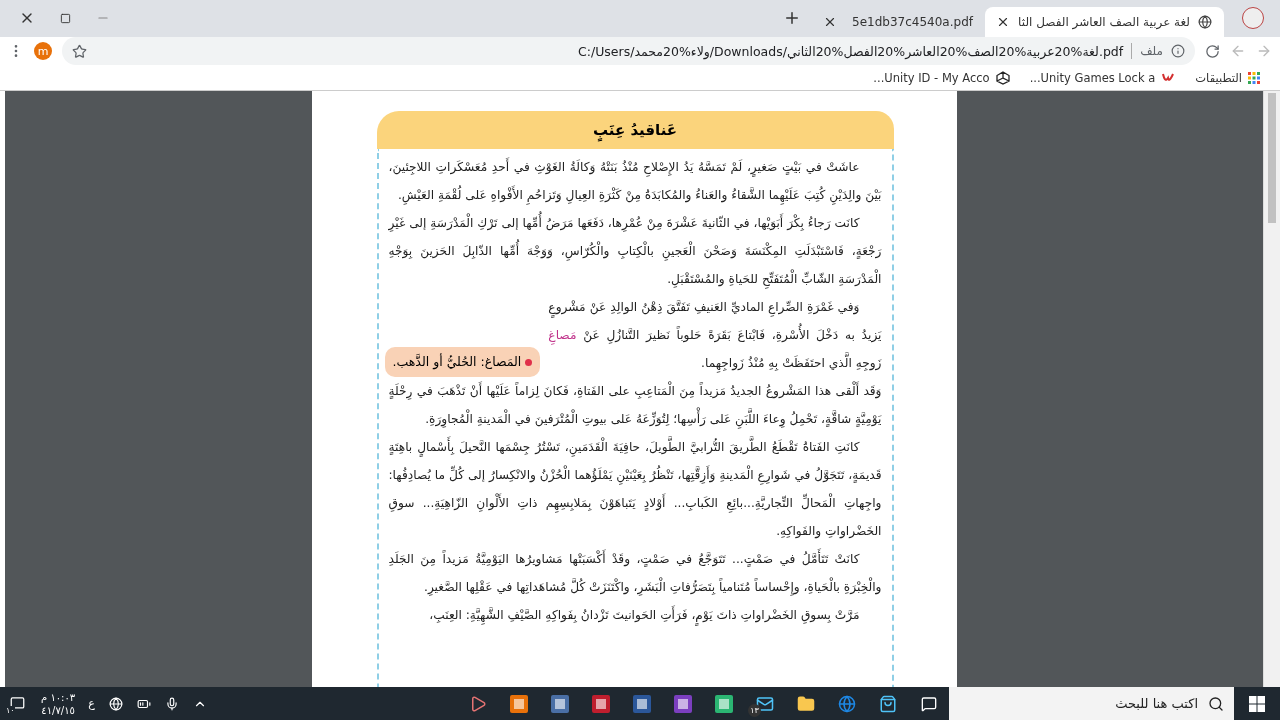 Image resolution: width=1280 pixels, height=720 pixels. Describe the element at coordinates (1178, 51) in the screenshot. I see `info-icon` at that location.